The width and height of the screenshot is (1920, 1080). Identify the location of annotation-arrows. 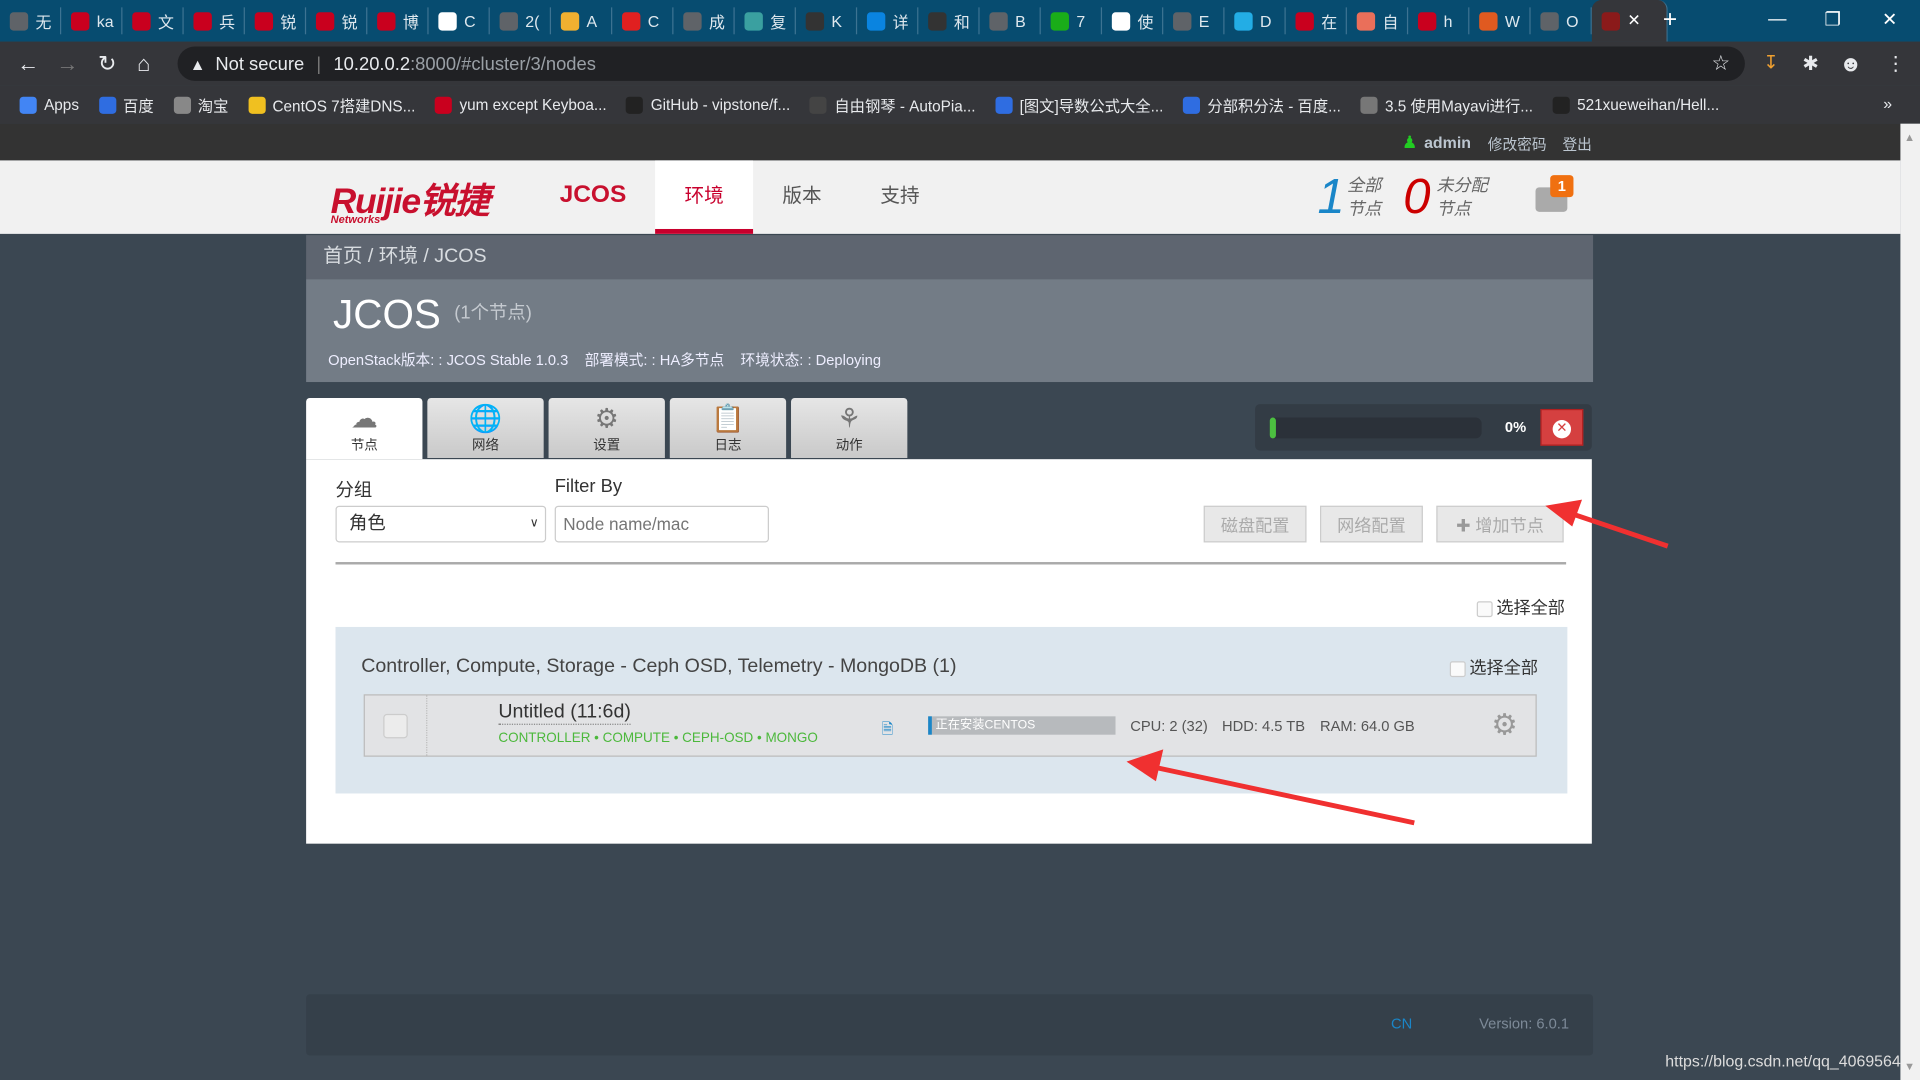
(1397, 662).